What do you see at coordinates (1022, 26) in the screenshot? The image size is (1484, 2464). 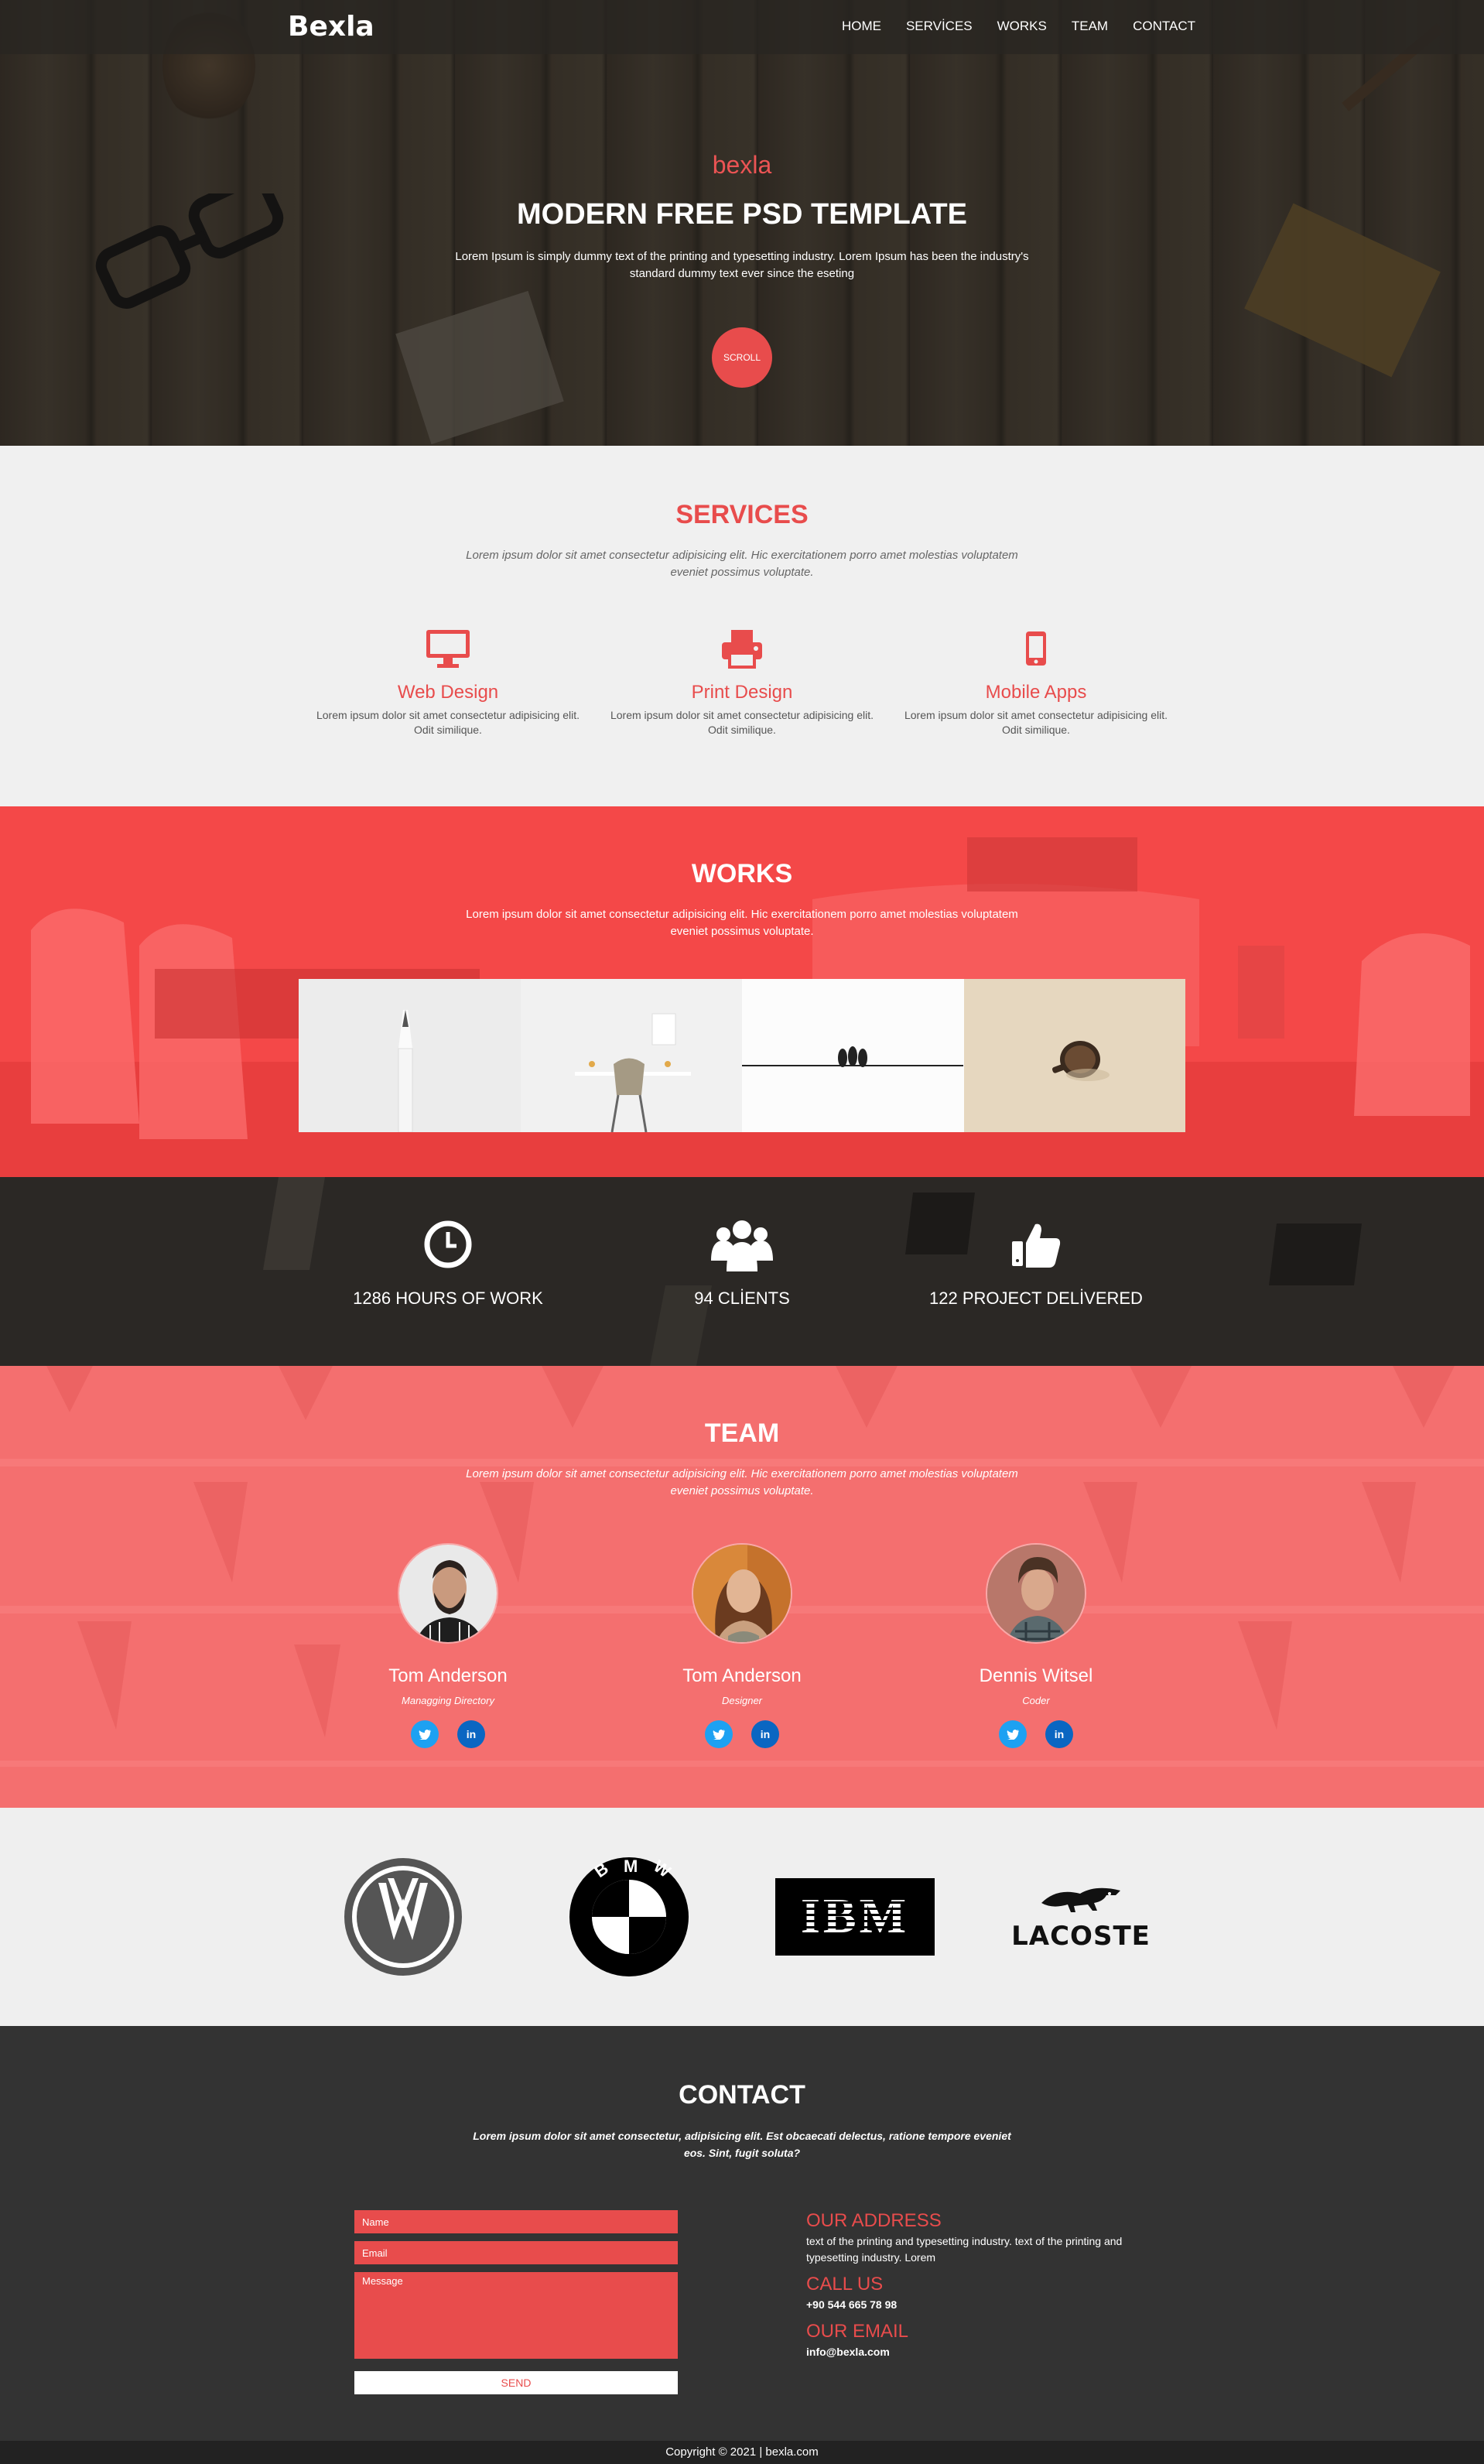 I see `nav-works: WORKS` at bounding box center [1022, 26].